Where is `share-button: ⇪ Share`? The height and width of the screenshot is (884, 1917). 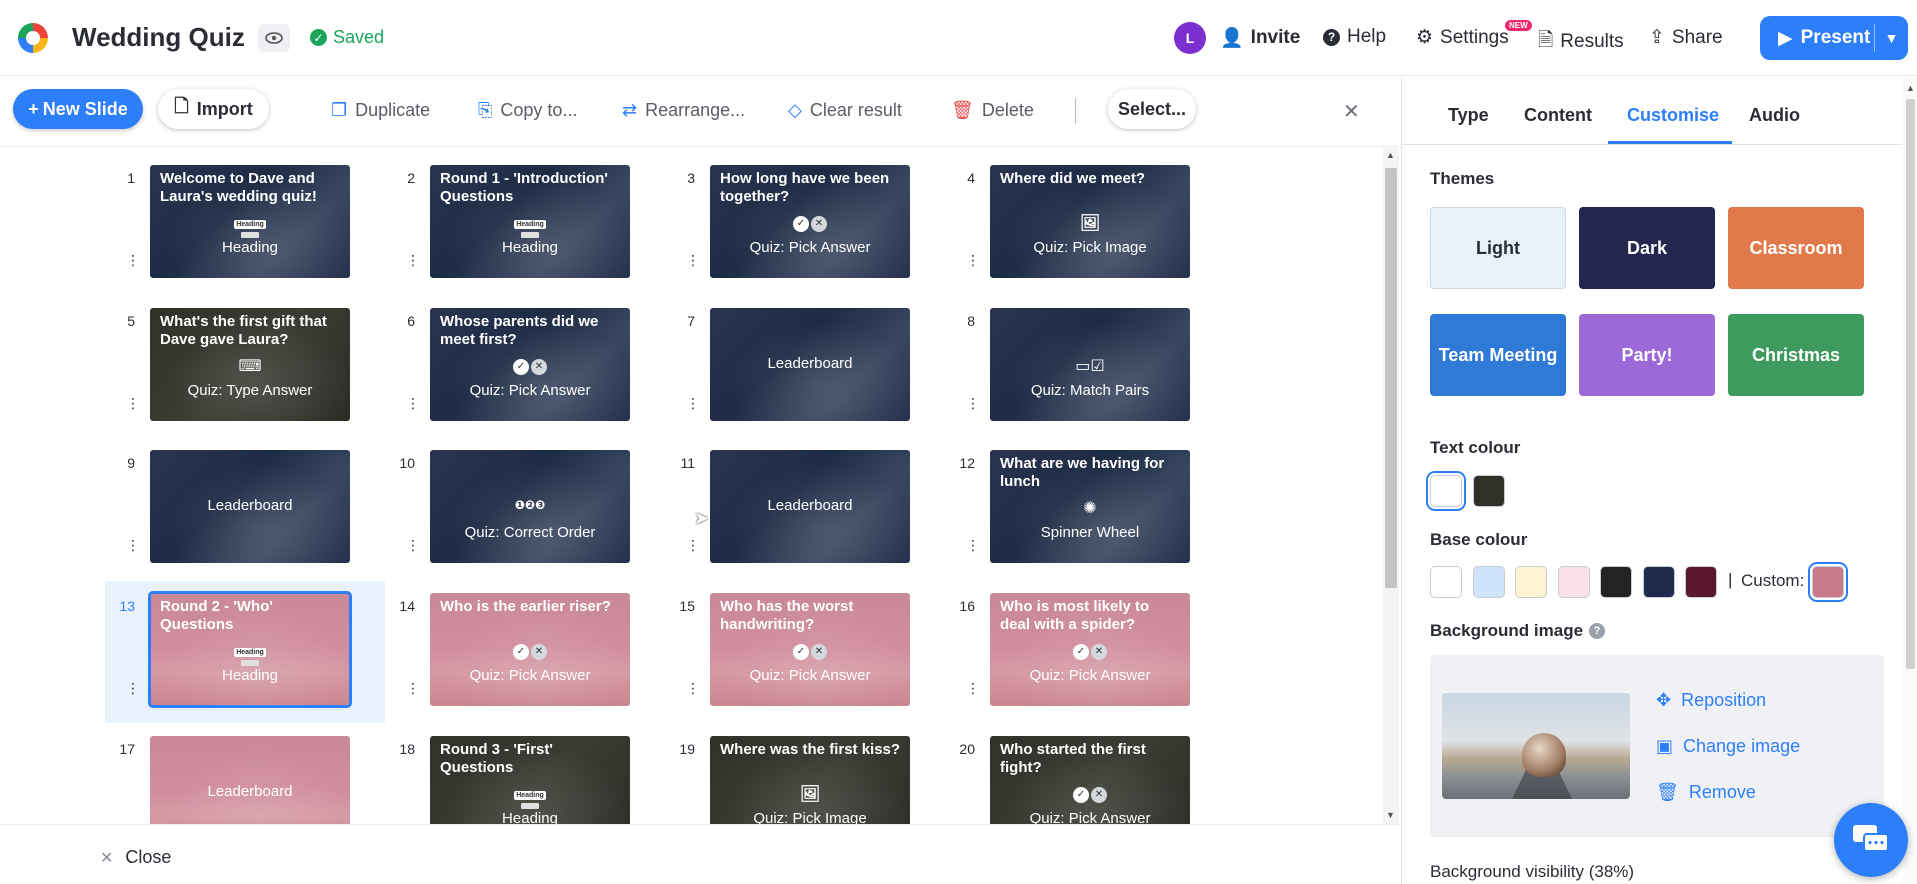
share-button: ⇪ Share is located at coordinates (1686, 37).